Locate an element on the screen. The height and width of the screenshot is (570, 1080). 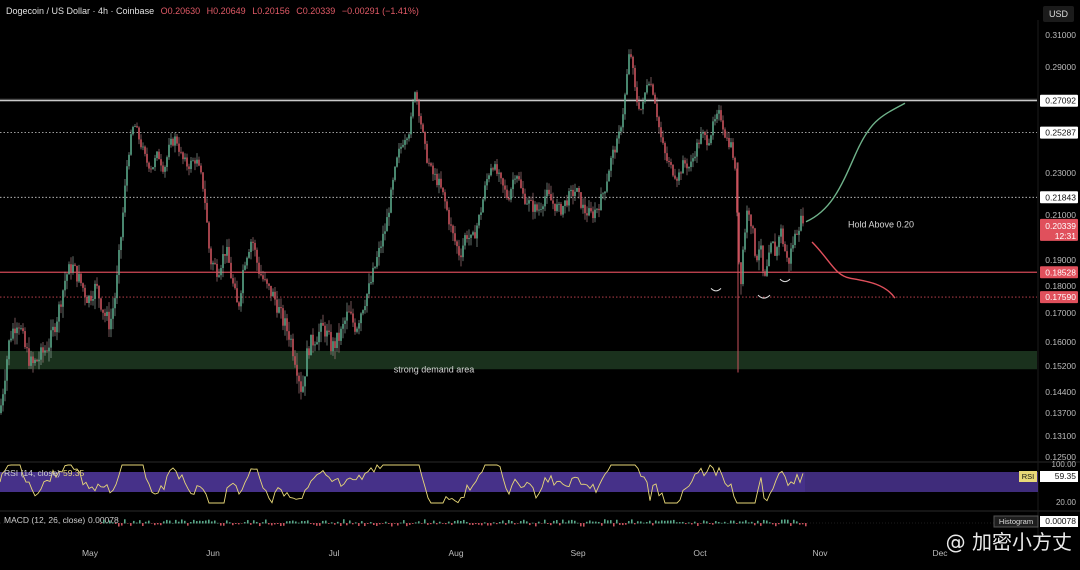
demand-zone is located at coordinates (518, 360).